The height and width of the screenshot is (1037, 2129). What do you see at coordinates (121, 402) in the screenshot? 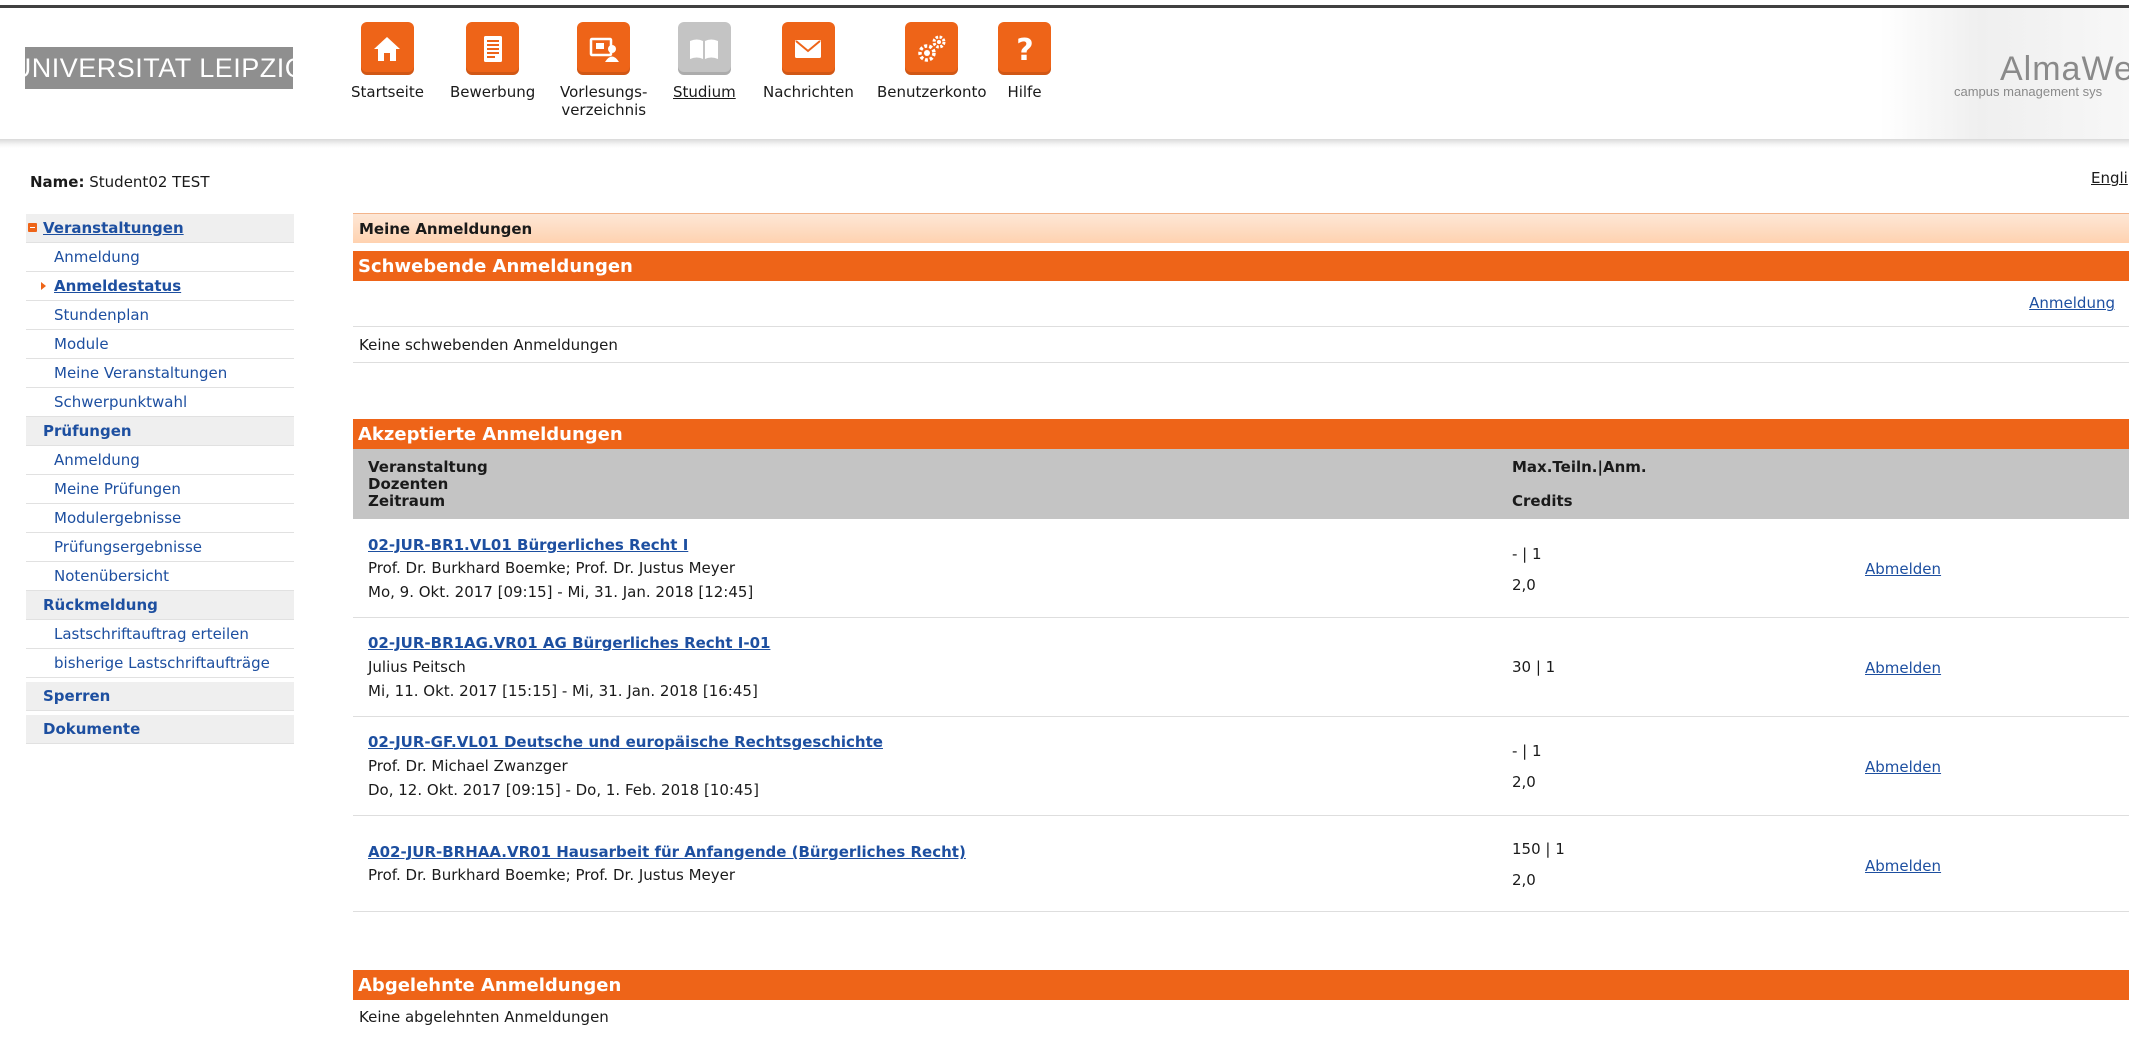
I see `sidebar-item-label: Schwerpunktwahl` at bounding box center [121, 402].